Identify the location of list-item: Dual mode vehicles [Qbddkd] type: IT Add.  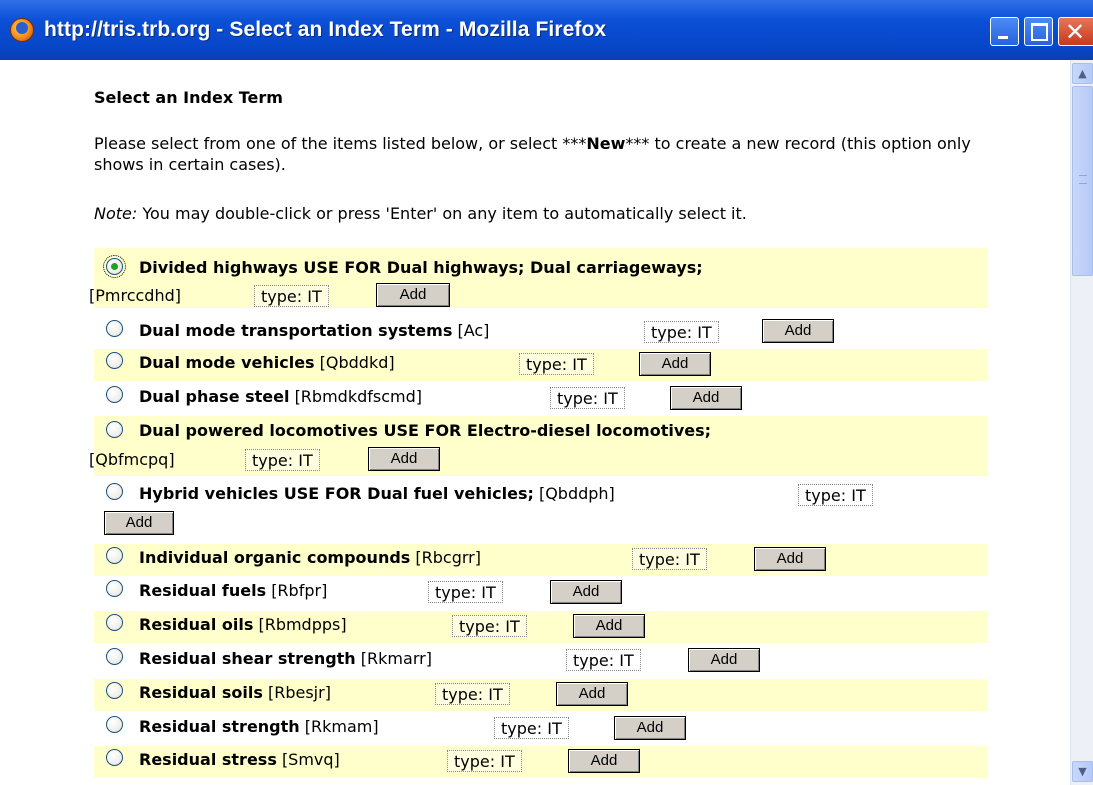
(541, 365).